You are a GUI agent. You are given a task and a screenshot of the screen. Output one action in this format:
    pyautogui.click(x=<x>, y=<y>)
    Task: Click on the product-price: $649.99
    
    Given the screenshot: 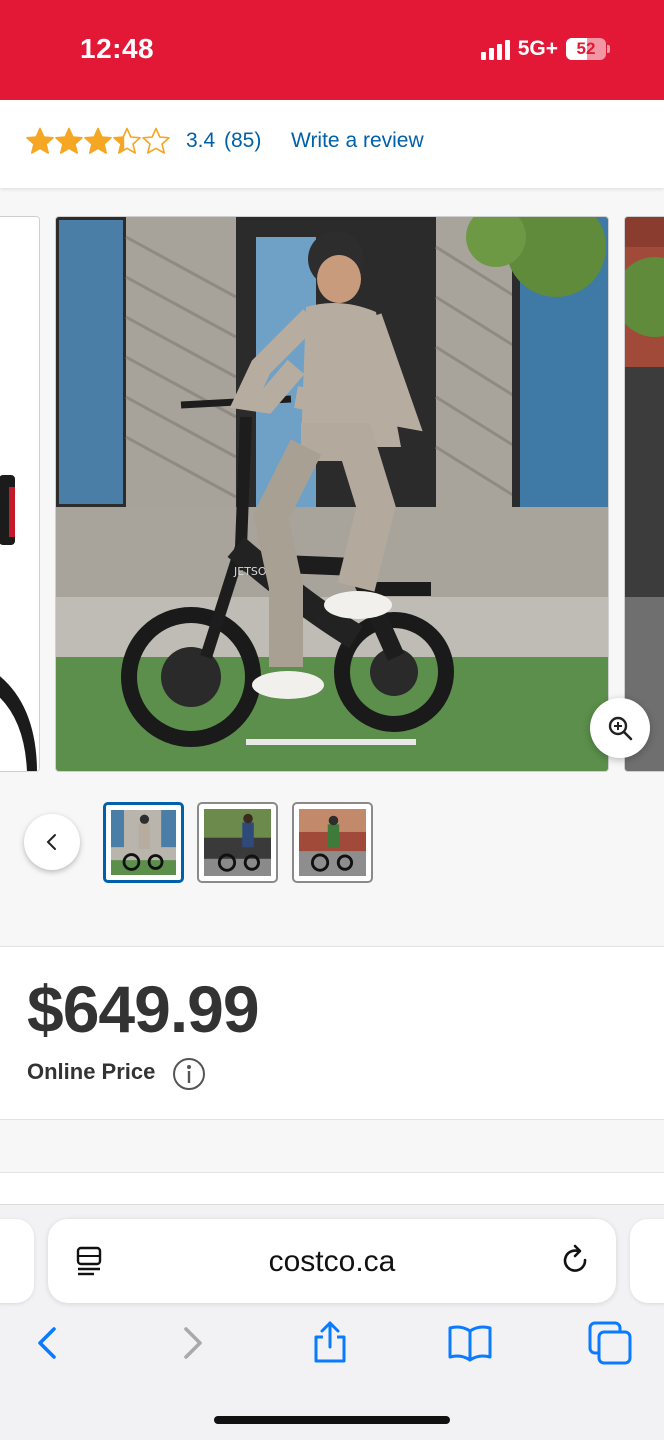 What is the action you would take?
    pyautogui.click(x=143, y=1009)
    